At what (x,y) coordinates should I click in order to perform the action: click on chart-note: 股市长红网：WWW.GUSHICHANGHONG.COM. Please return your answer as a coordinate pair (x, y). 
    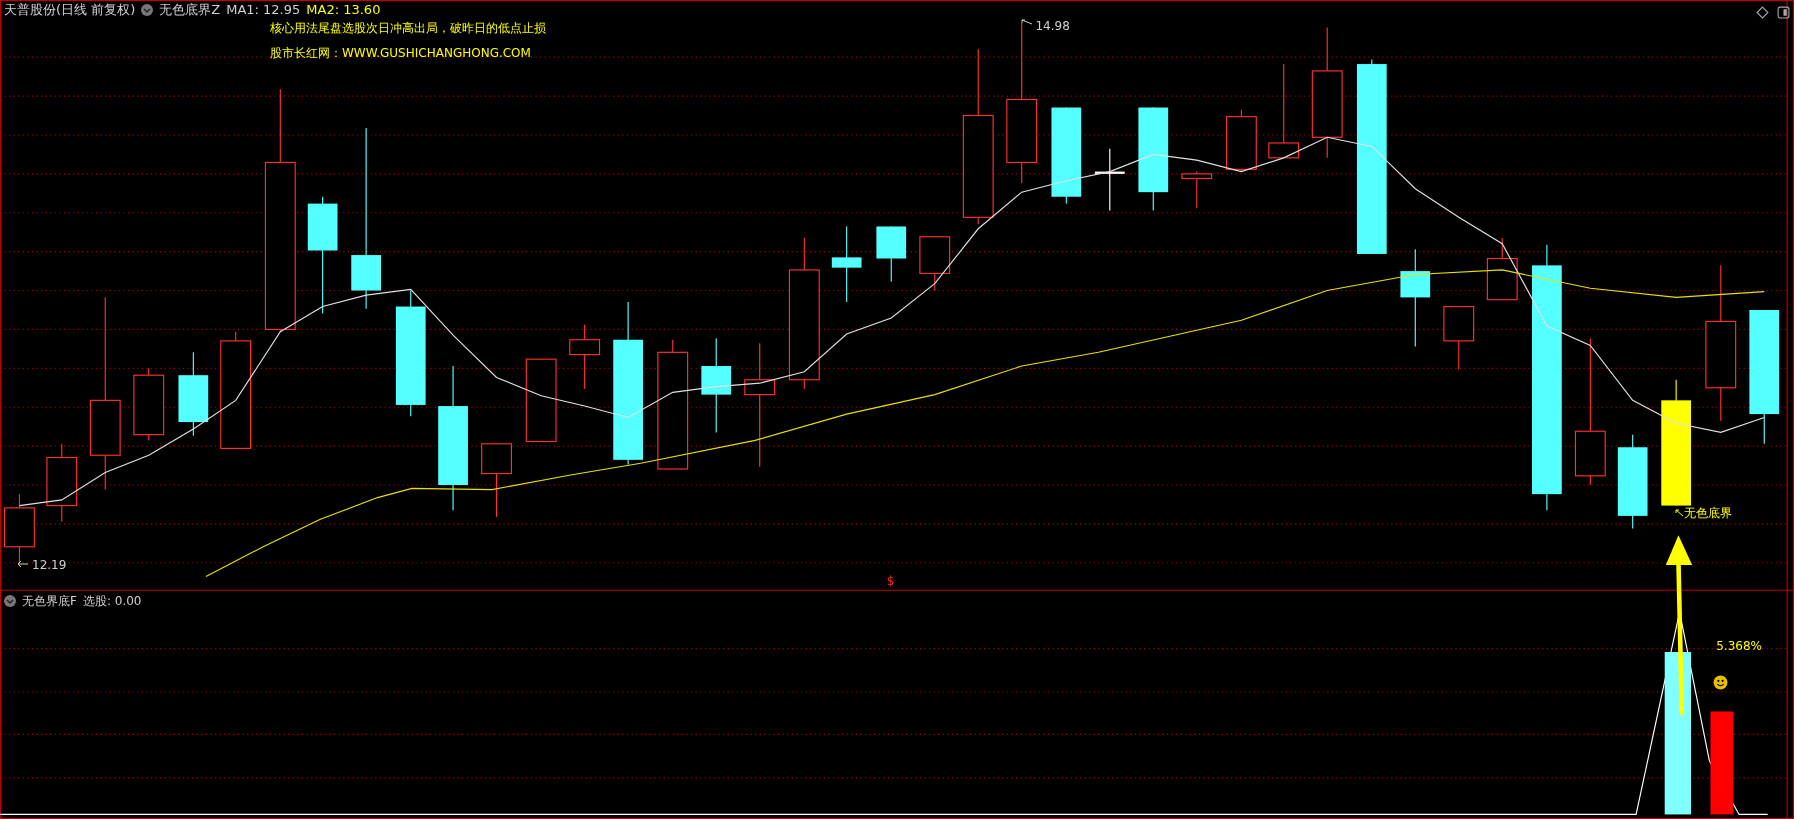
    Looking at the image, I should click on (401, 53).